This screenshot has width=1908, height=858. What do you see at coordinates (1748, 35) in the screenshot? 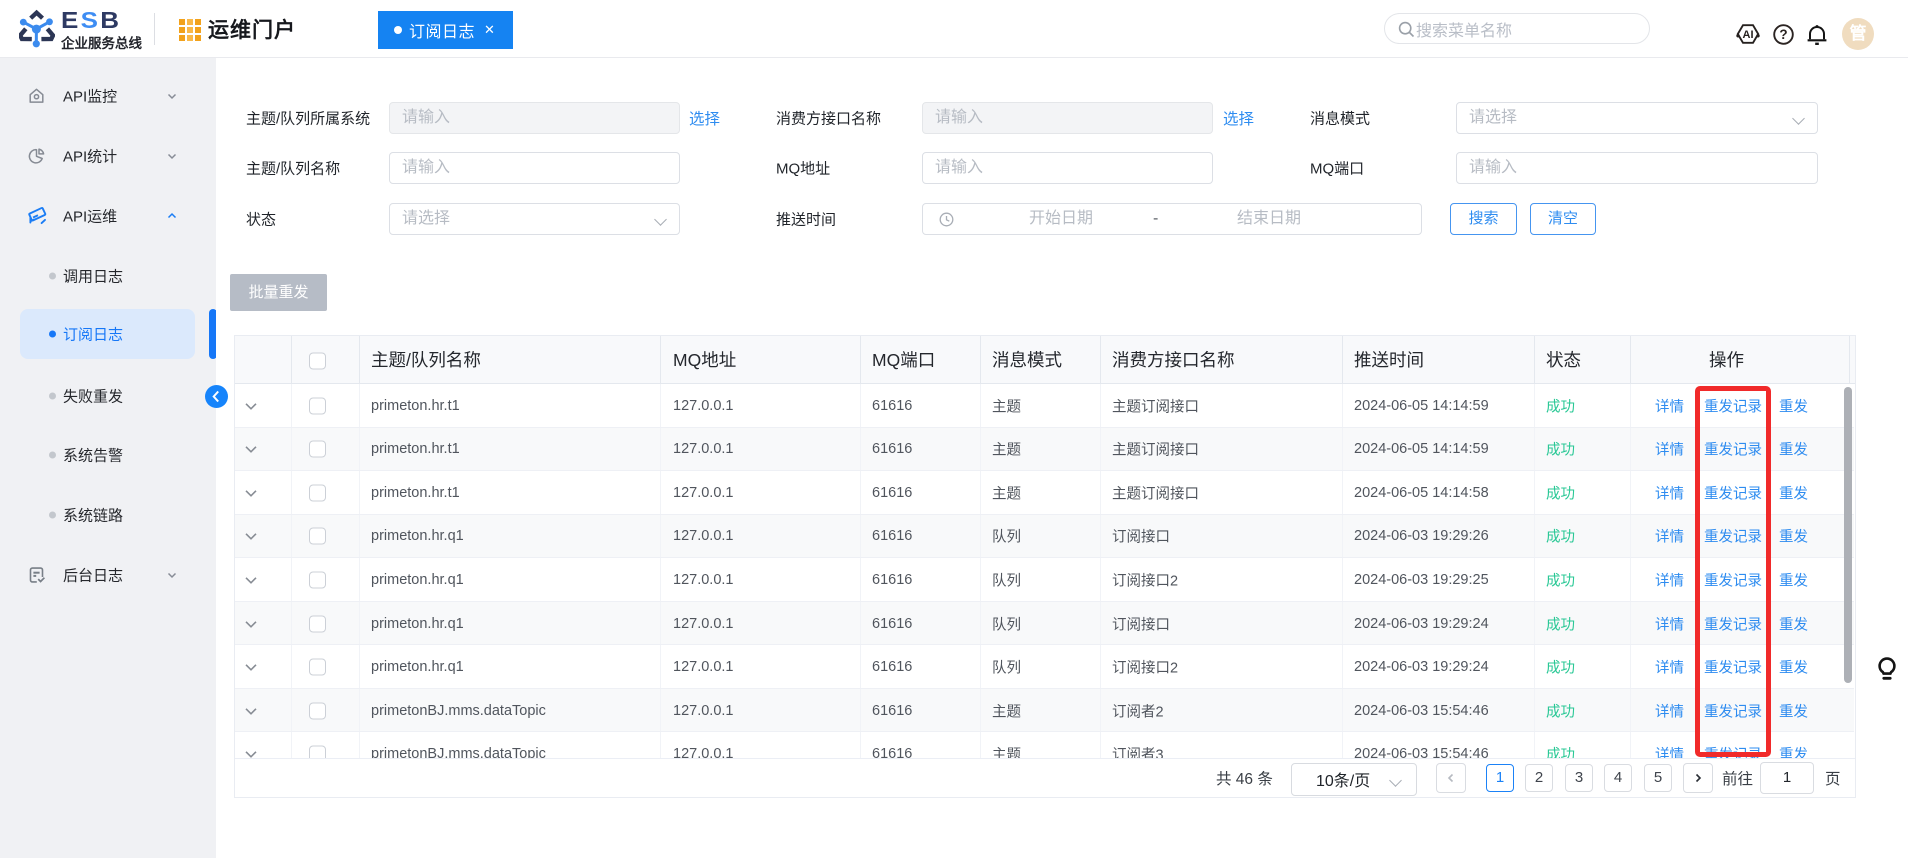
I see `svg-text: AI` at bounding box center [1748, 35].